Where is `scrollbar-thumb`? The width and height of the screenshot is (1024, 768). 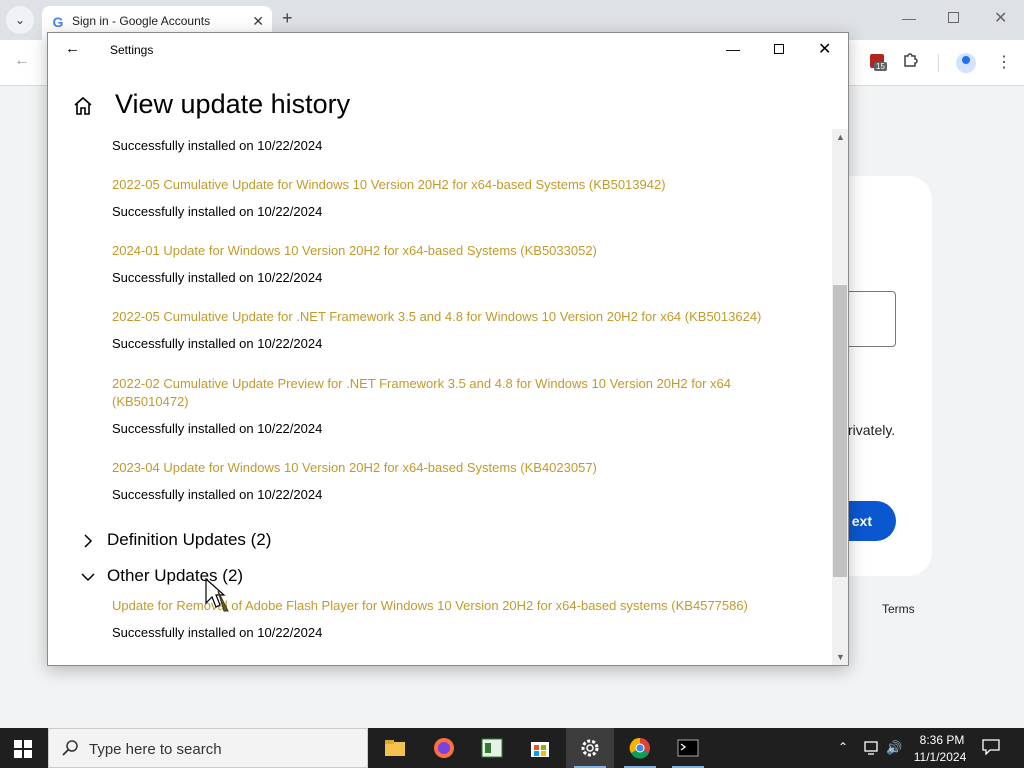 scrollbar-thumb is located at coordinates (840, 431).